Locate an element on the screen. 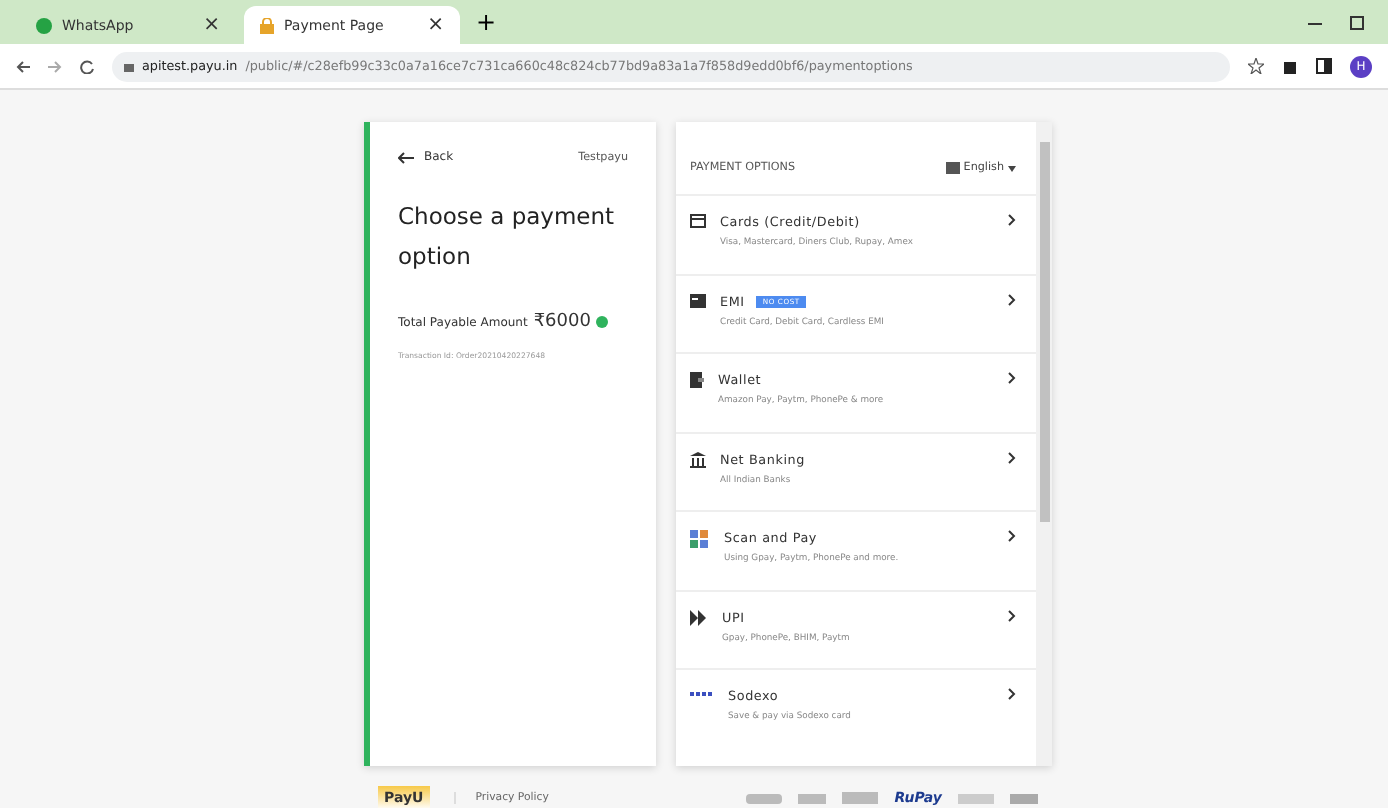 The image size is (1388, 808). maximize-icon is located at coordinates (1357, 22).